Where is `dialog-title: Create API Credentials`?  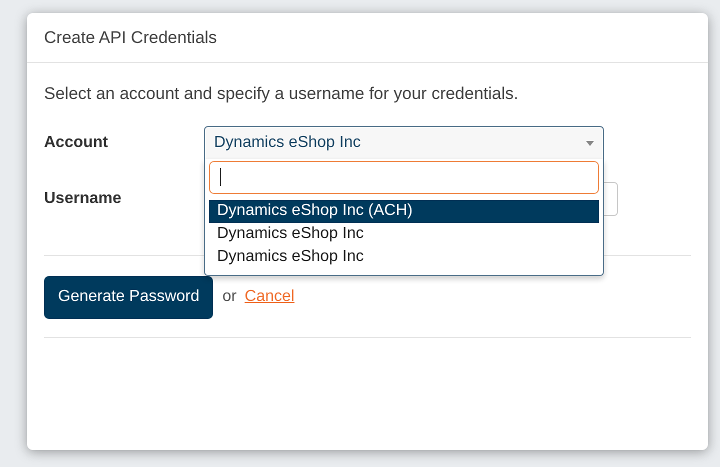 dialog-title: Create API Credentials is located at coordinates (130, 37).